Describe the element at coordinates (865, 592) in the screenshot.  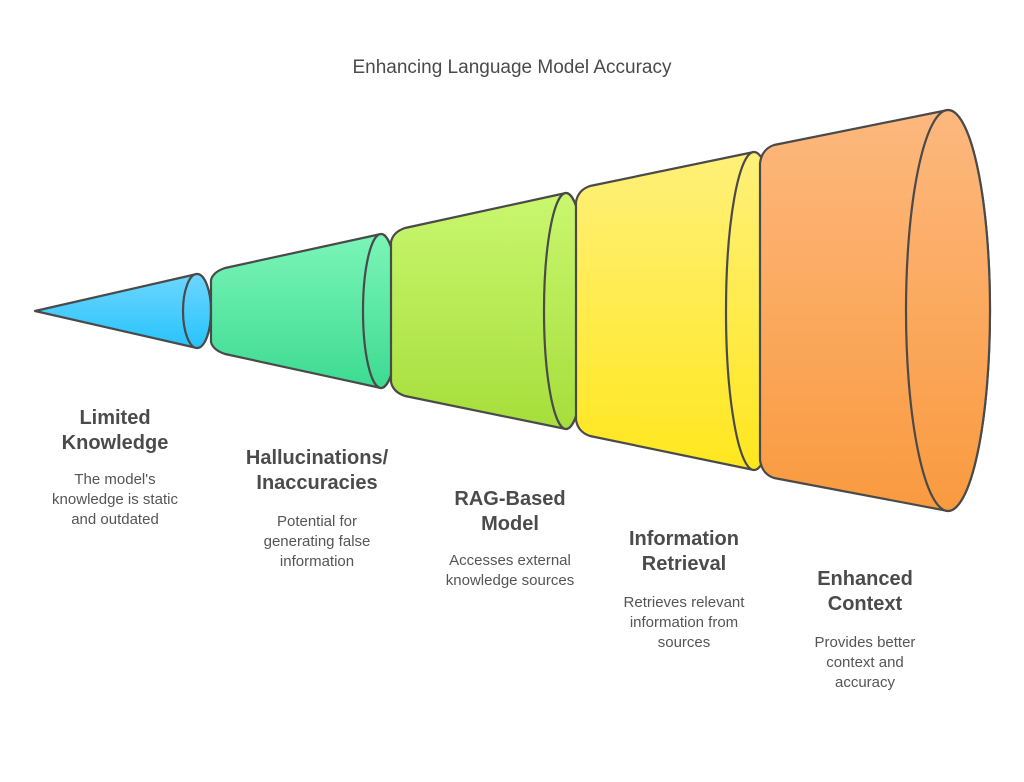
I see `stage-heading: Enhanced Context` at that location.